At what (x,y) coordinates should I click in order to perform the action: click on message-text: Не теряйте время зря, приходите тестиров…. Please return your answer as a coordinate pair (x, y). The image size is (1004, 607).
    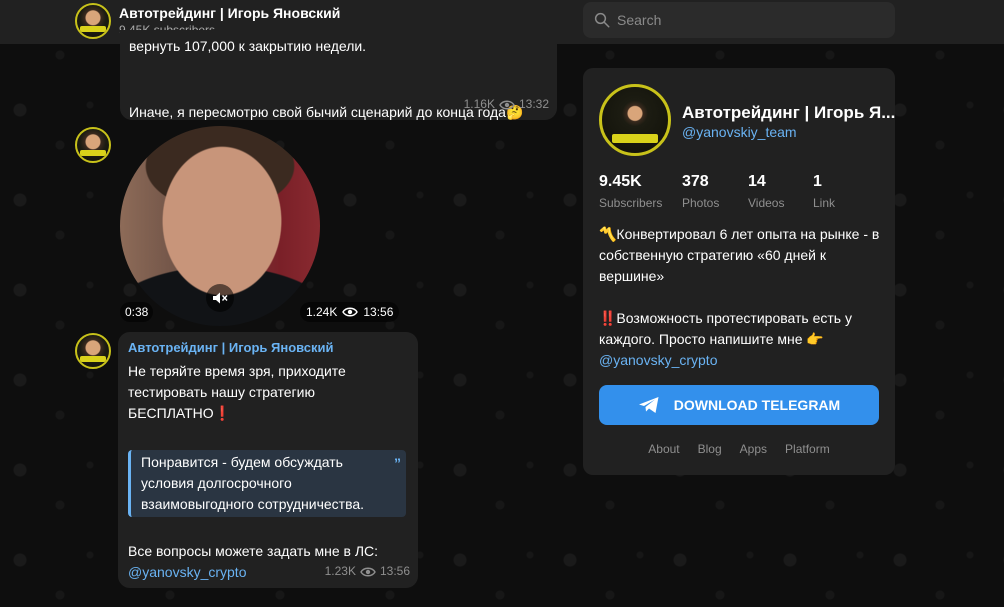
    Looking at the image, I should click on (237, 392).